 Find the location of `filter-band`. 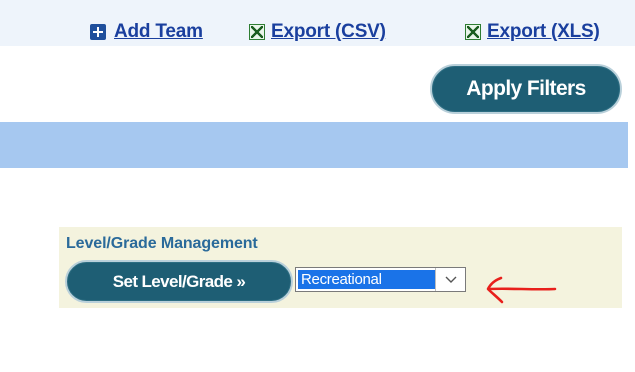

filter-band is located at coordinates (314, 145).